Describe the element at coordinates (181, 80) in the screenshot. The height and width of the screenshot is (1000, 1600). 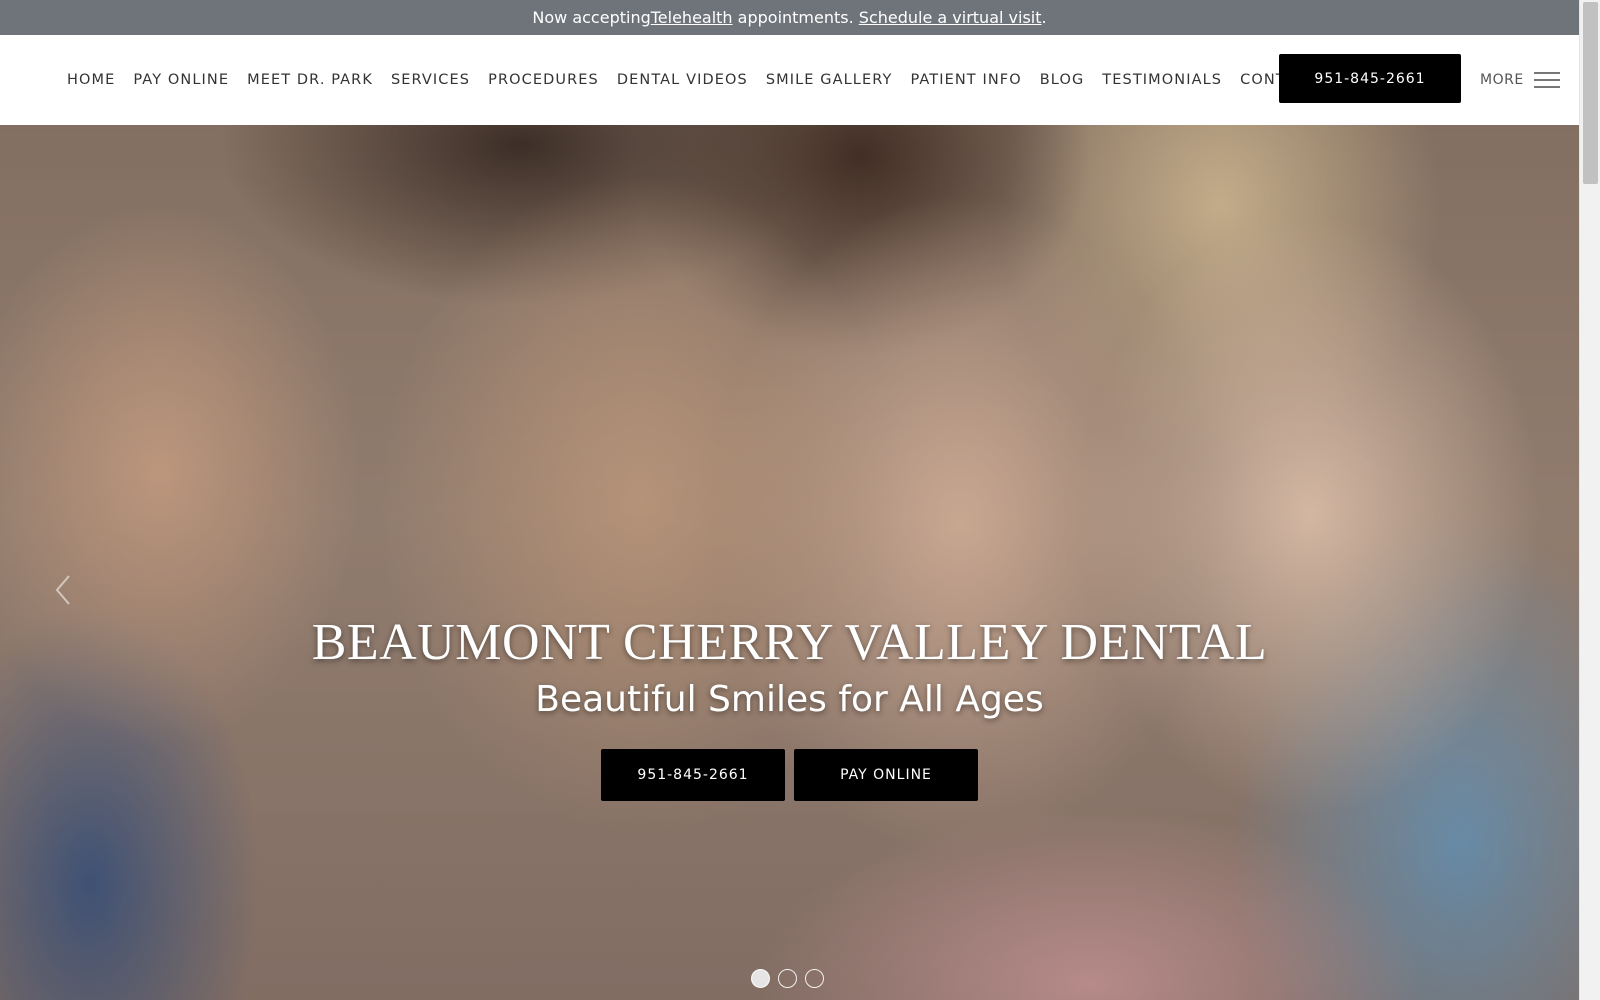
I see `nav-item-pay-online: PAY ONLINE` at that location.